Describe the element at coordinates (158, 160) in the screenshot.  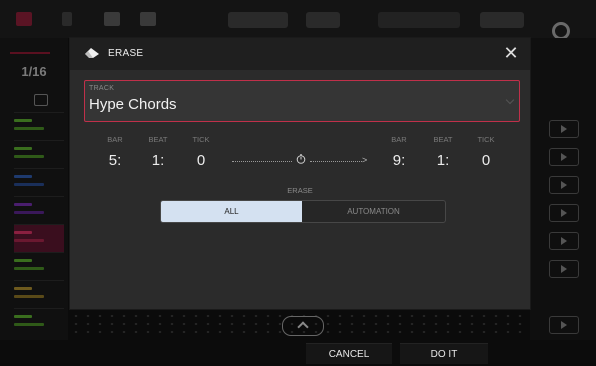
I see `start-beat-field: 1:` at that location.